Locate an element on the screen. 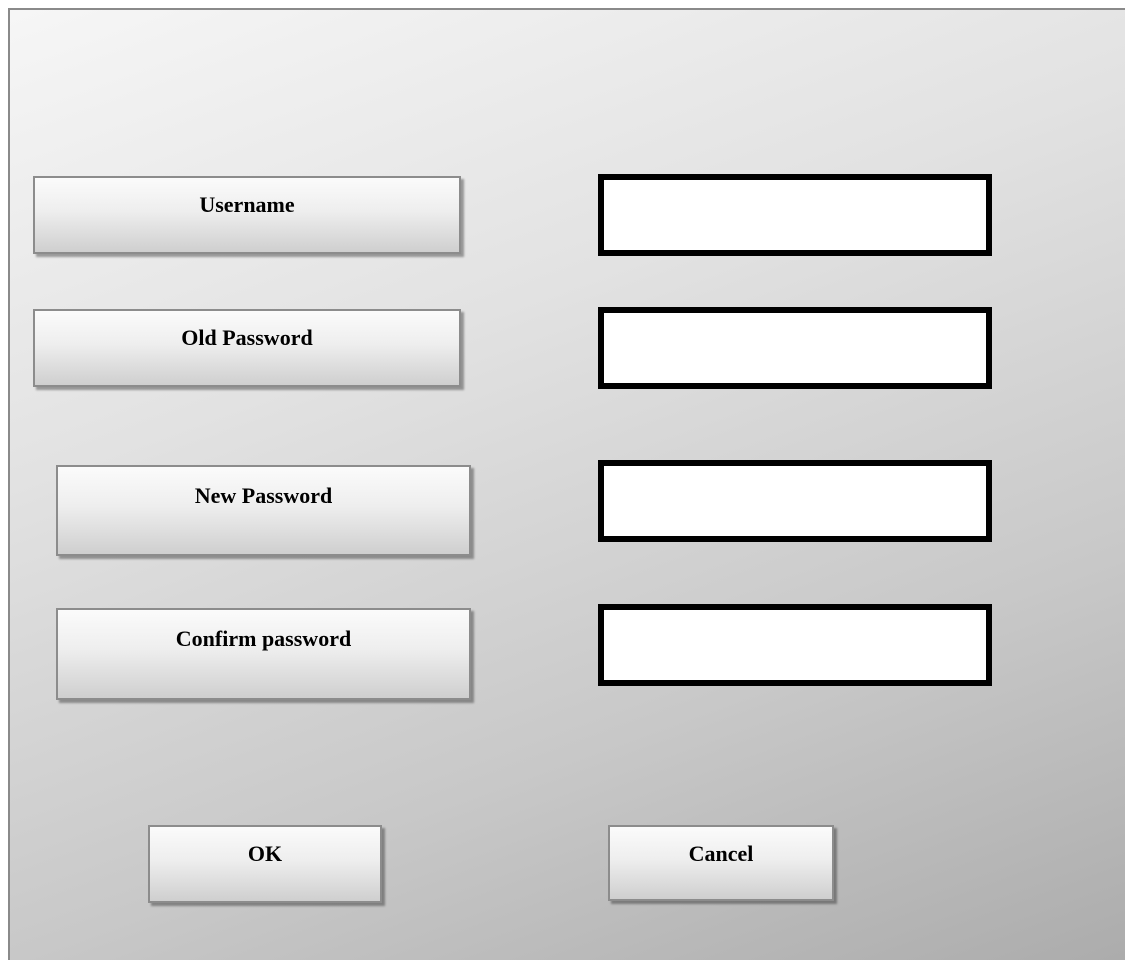  ok-button-label: OK is located at coordinates (265, 853).